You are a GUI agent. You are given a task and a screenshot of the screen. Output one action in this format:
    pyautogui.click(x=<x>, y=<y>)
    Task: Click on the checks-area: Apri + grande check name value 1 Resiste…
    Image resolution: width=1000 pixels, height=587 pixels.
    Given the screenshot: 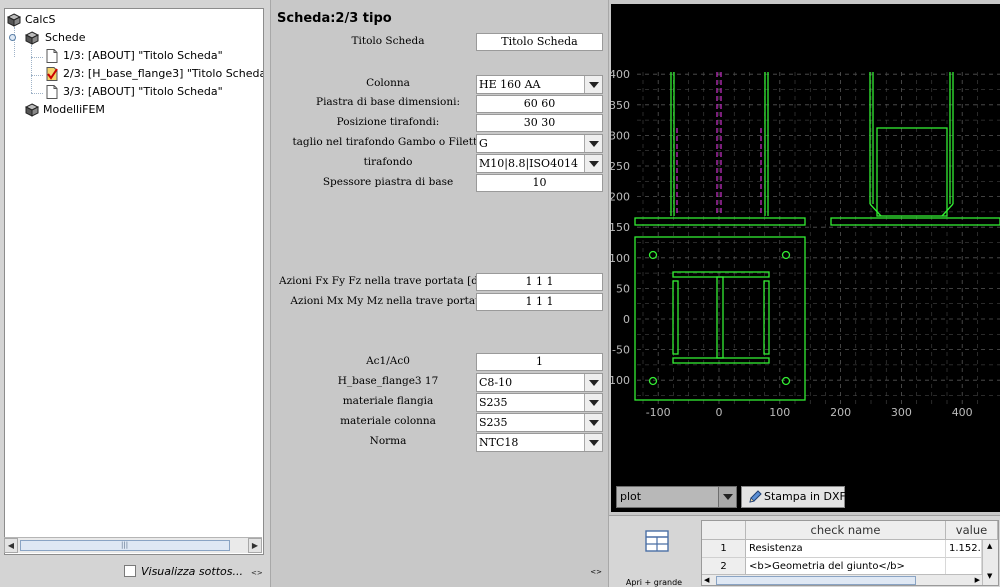 What is the action you would take?
    pyautogui.click(x=804, y=551)
    